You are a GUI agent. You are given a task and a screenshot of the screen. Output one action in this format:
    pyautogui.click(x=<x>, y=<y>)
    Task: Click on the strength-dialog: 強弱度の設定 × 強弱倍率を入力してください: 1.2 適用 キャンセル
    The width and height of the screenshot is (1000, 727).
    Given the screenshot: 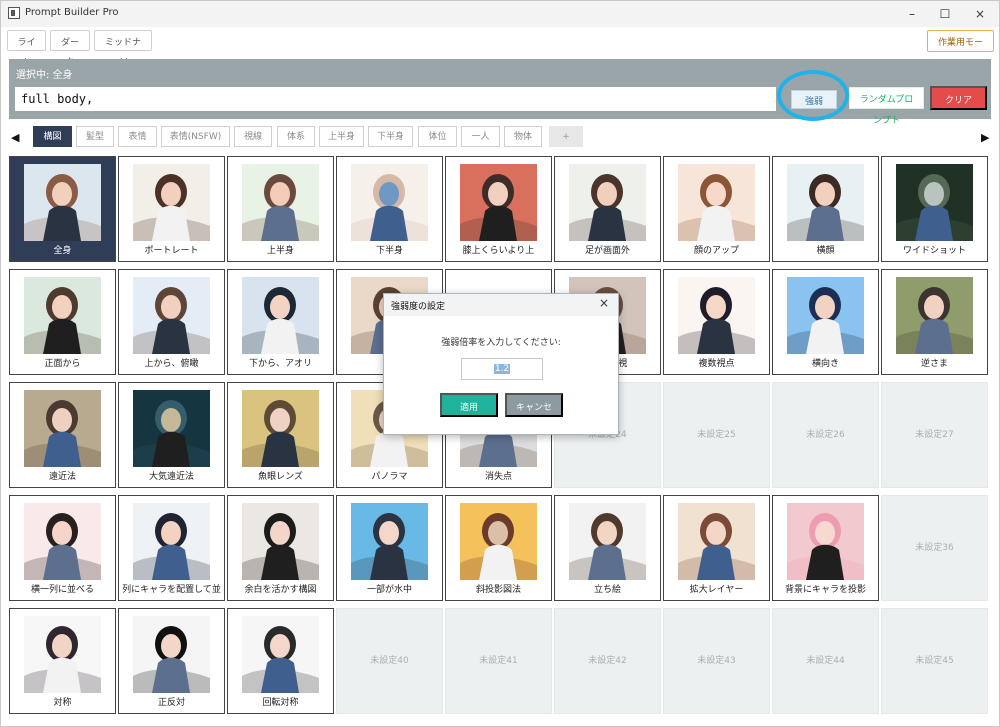 What is the action you would take?
    pyautogui.click(x=501, y=364)
    